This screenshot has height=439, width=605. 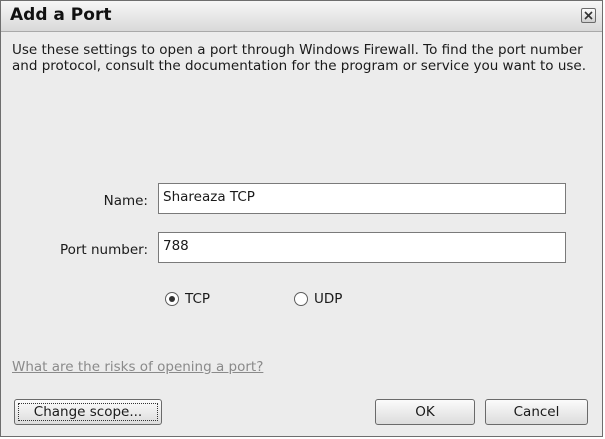 What do you see at coordinates (328, 299) in the screenshot?
I see `udp-radio-label: UDP` at bounding box center [328, 299].